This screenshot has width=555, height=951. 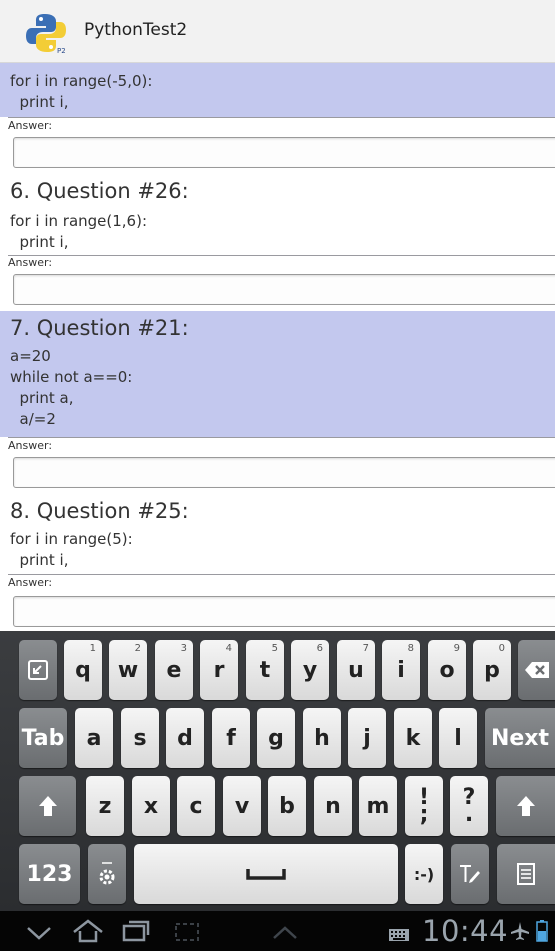 I want to click on key-label: t, so click(x=265, y=670).